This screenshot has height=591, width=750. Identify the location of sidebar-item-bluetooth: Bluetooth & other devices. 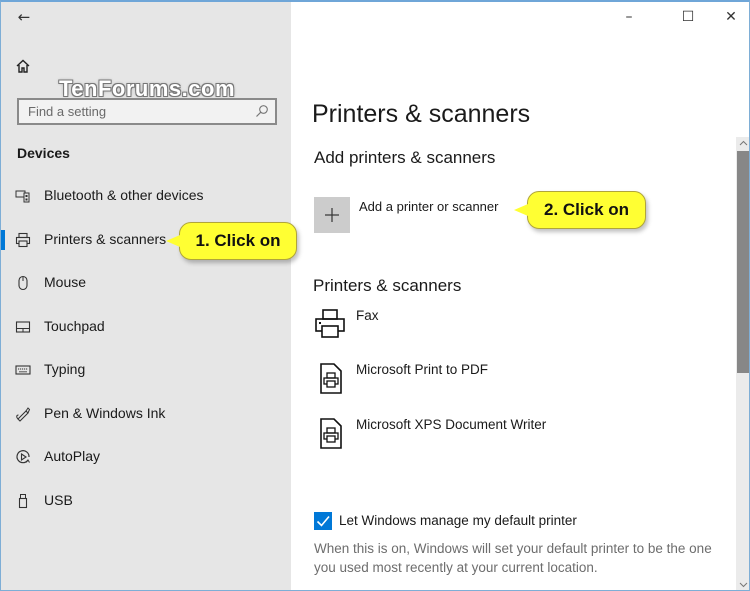
(146, 196).